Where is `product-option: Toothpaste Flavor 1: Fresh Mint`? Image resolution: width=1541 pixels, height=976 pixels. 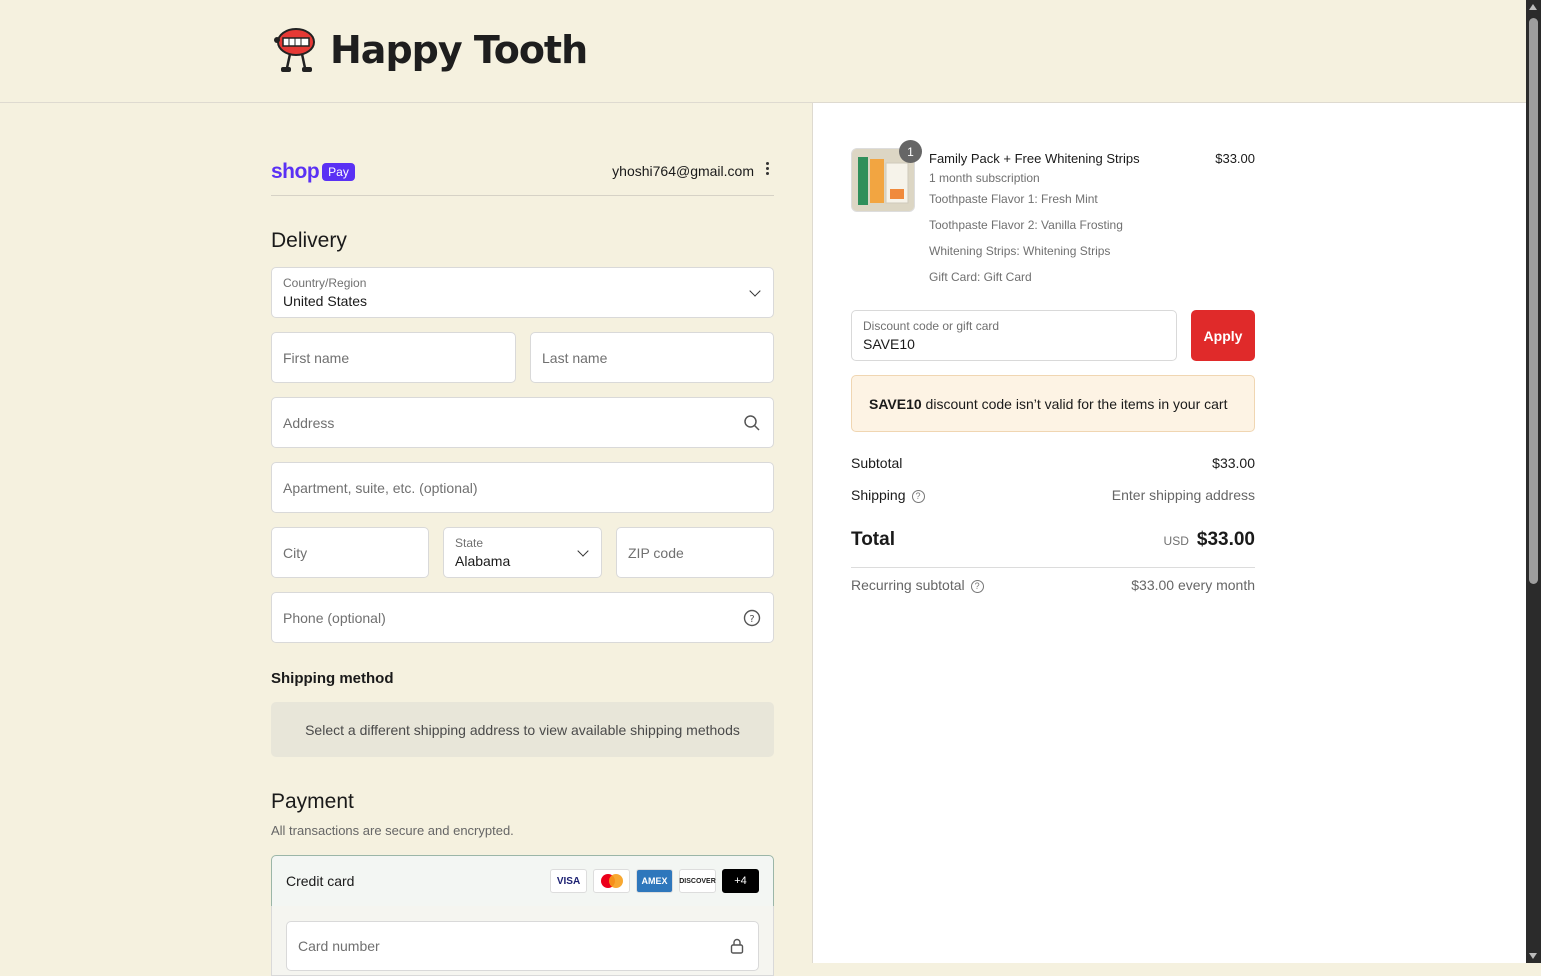
product-option: Toothpaste Flavor 1: Fresh Mint is located at coordinates (1013, 199).